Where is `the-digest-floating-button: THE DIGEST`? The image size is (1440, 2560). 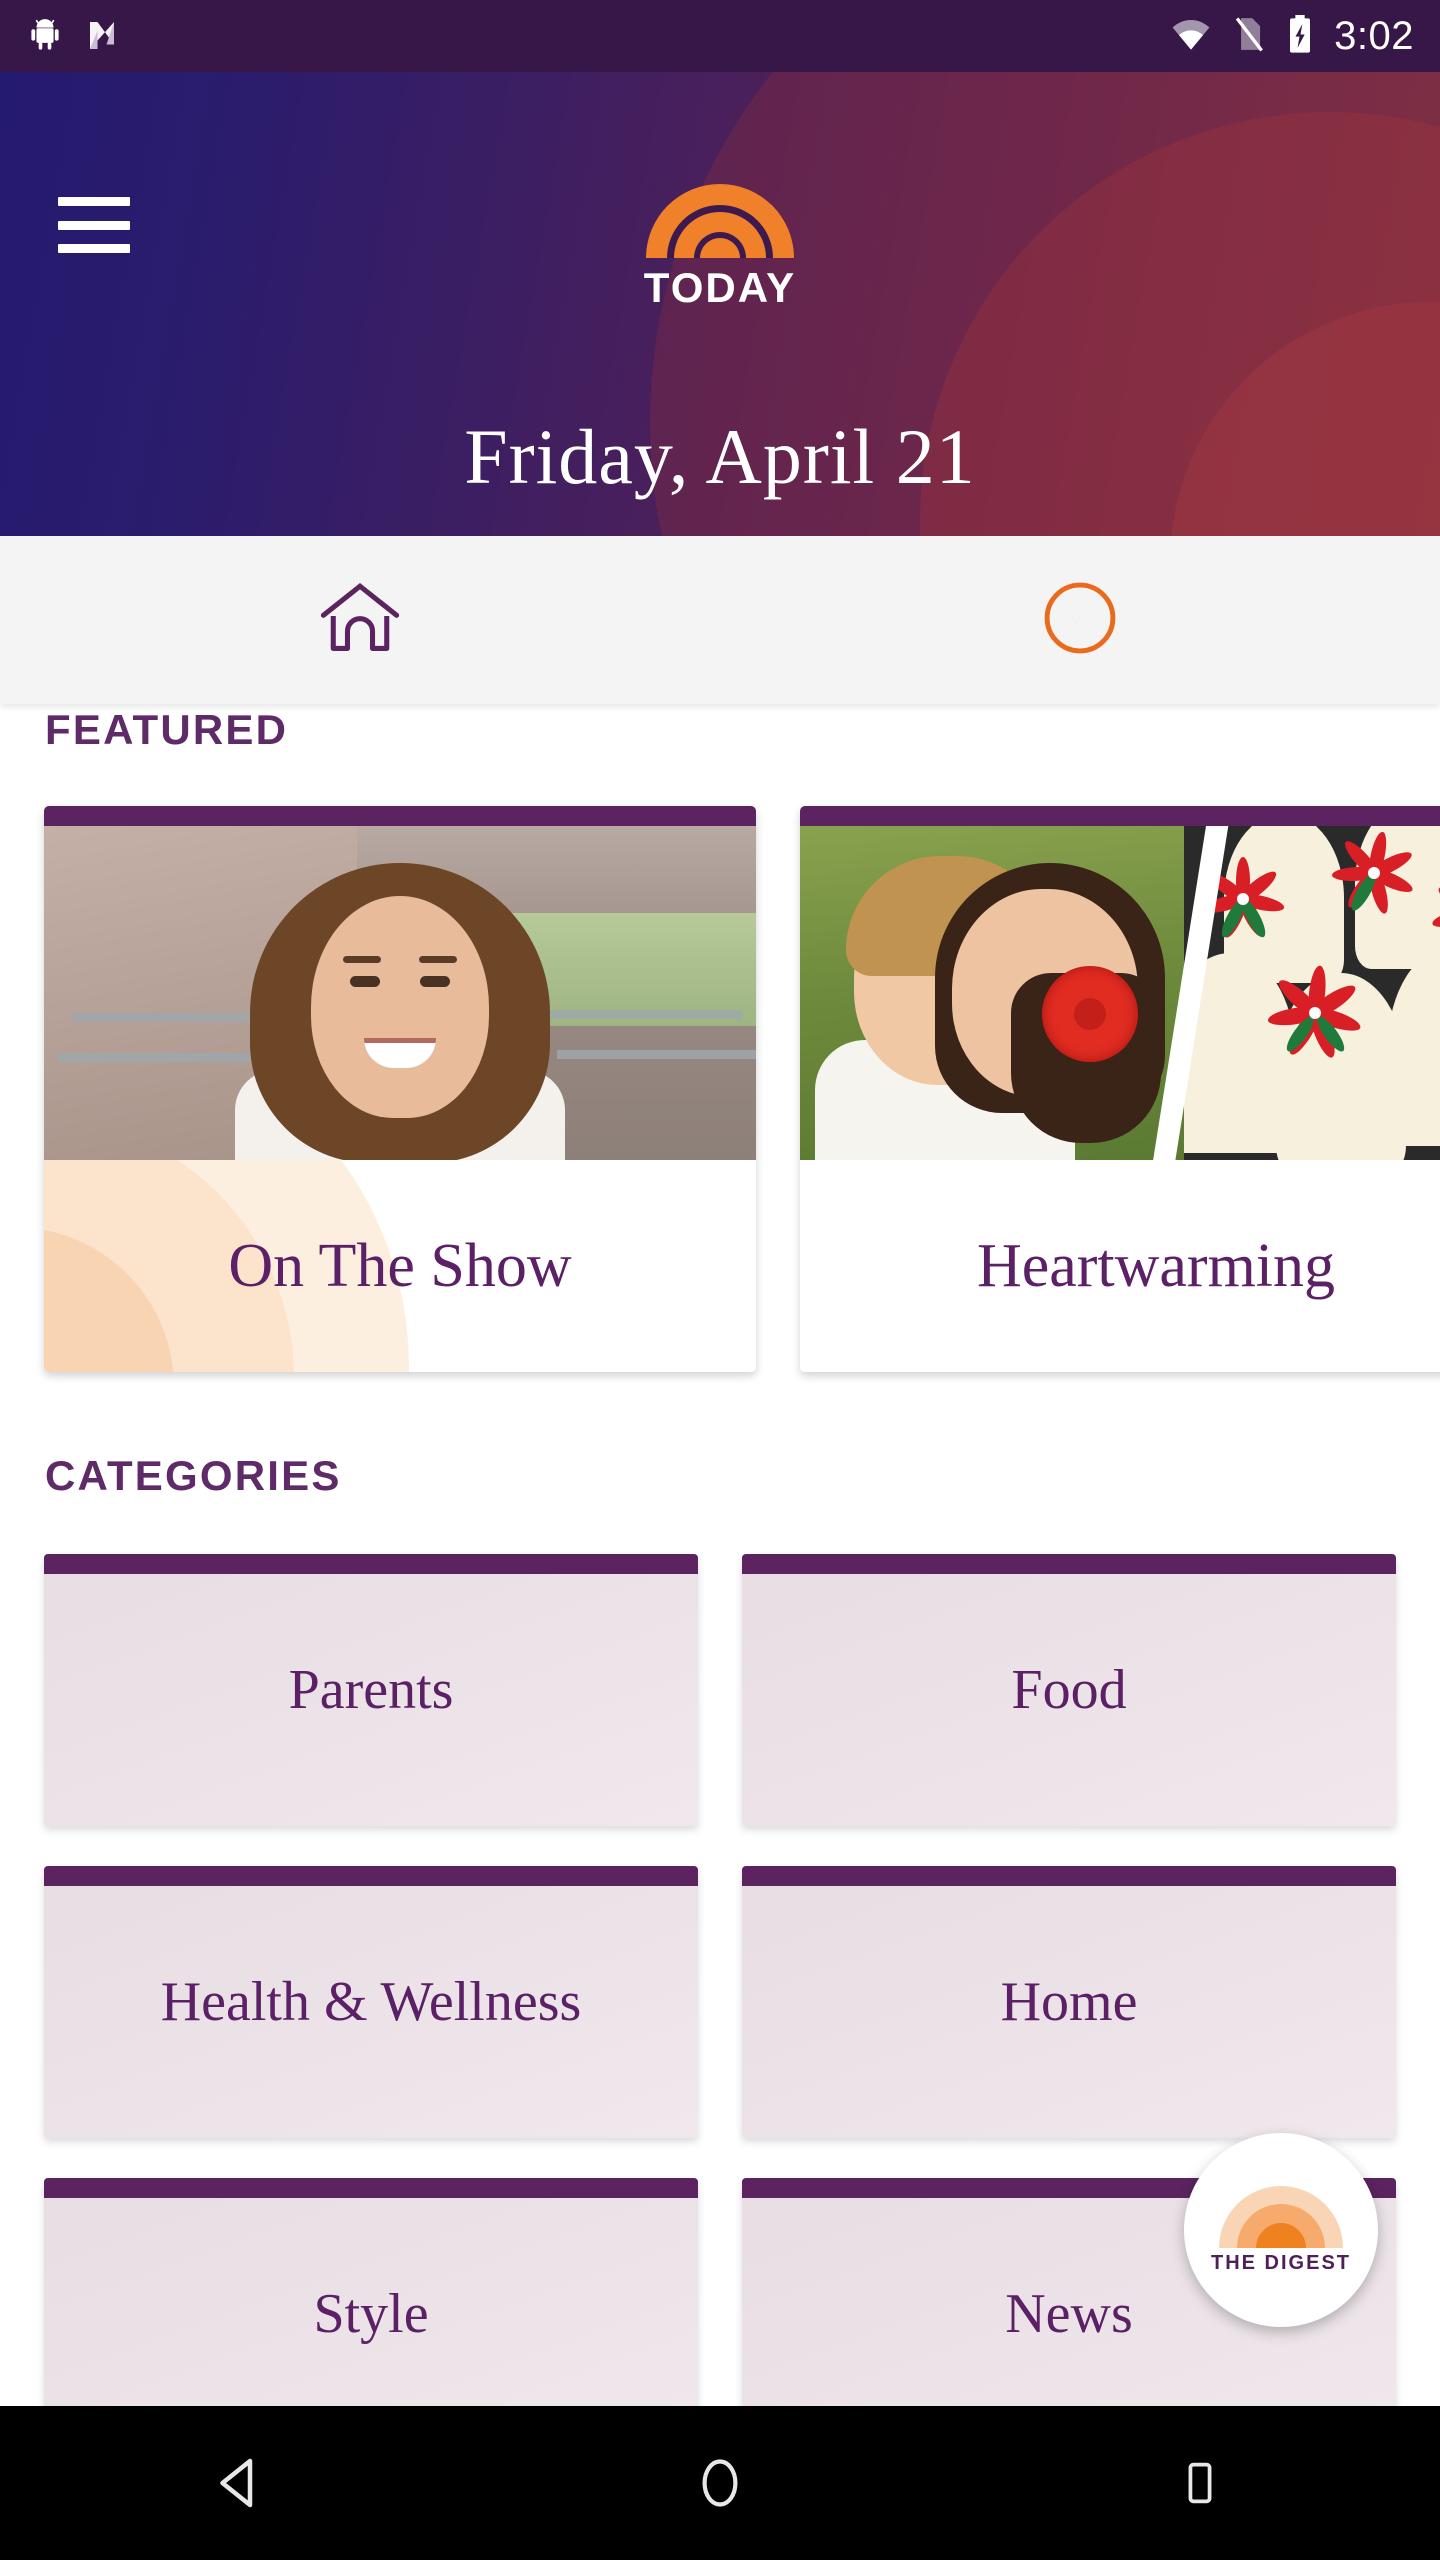
the-digest-floating-button: THE DIGEST is located at coordinates (1281, 2230).